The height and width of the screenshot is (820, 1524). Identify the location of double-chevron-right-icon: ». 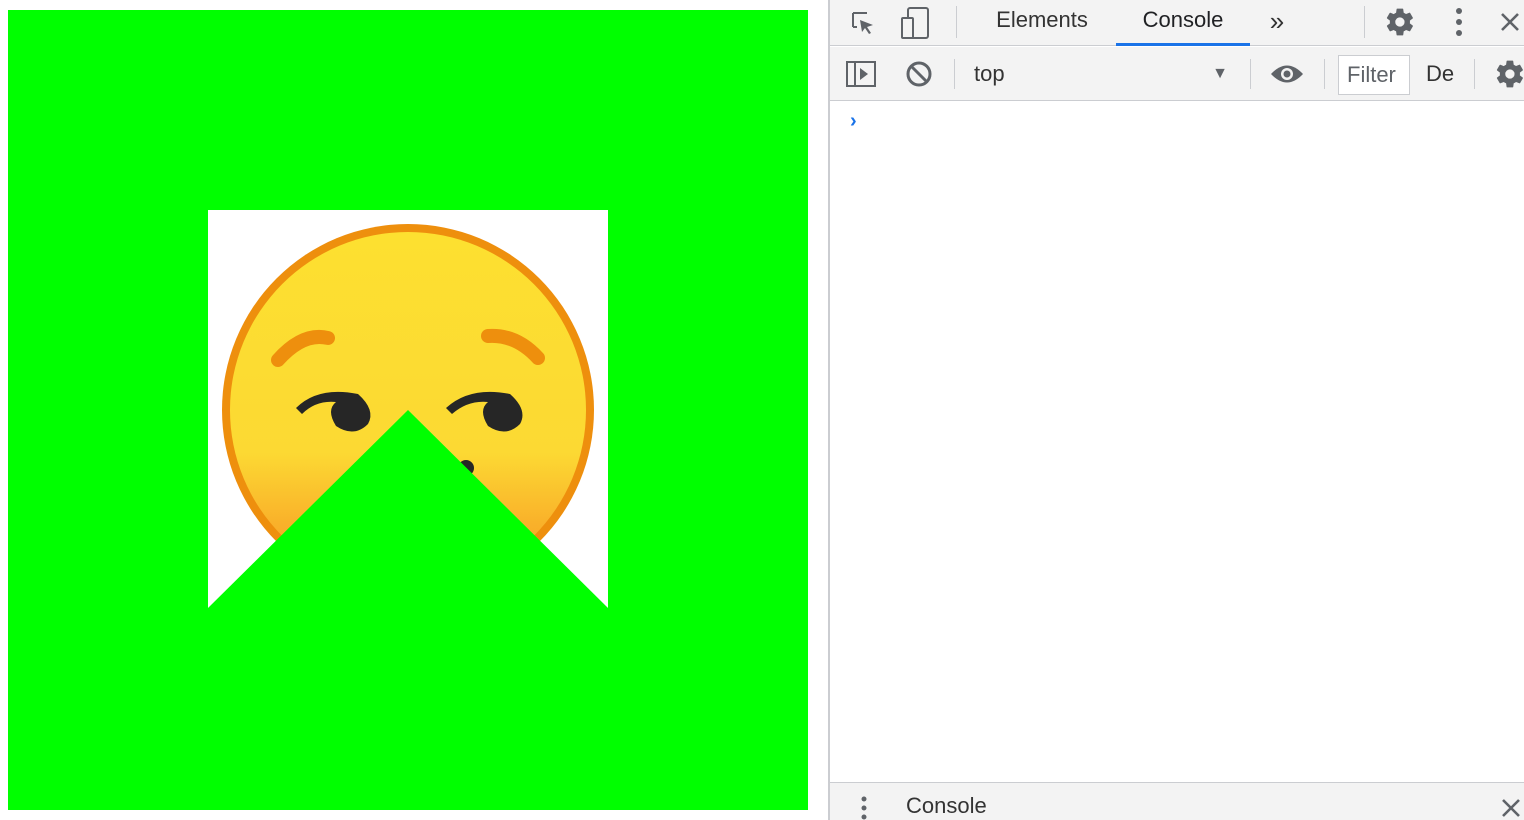
(1277, 21).